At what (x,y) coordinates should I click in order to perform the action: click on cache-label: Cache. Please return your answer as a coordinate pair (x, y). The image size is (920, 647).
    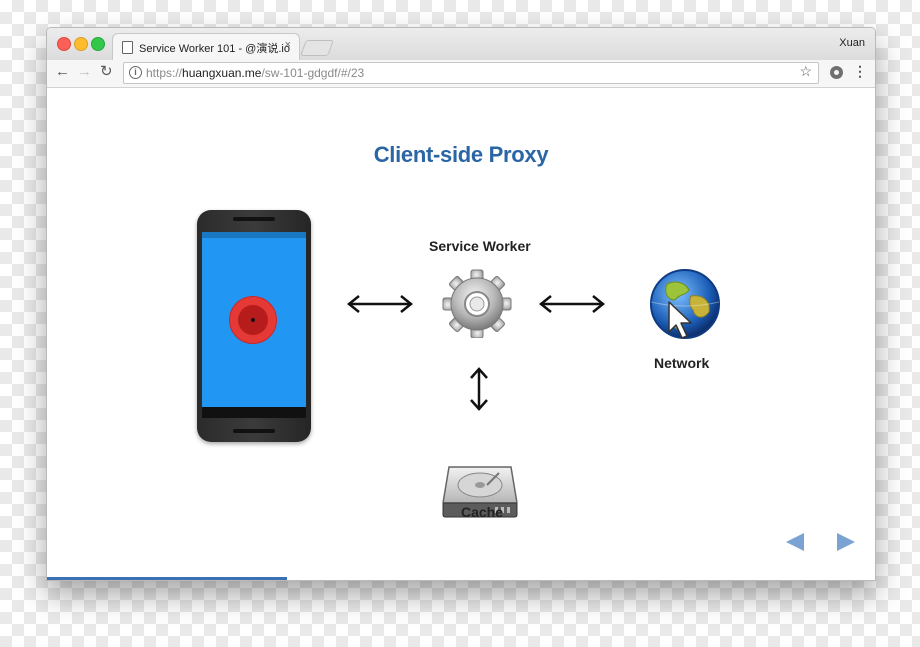
    Looking at the image, I should click on (482, 512).